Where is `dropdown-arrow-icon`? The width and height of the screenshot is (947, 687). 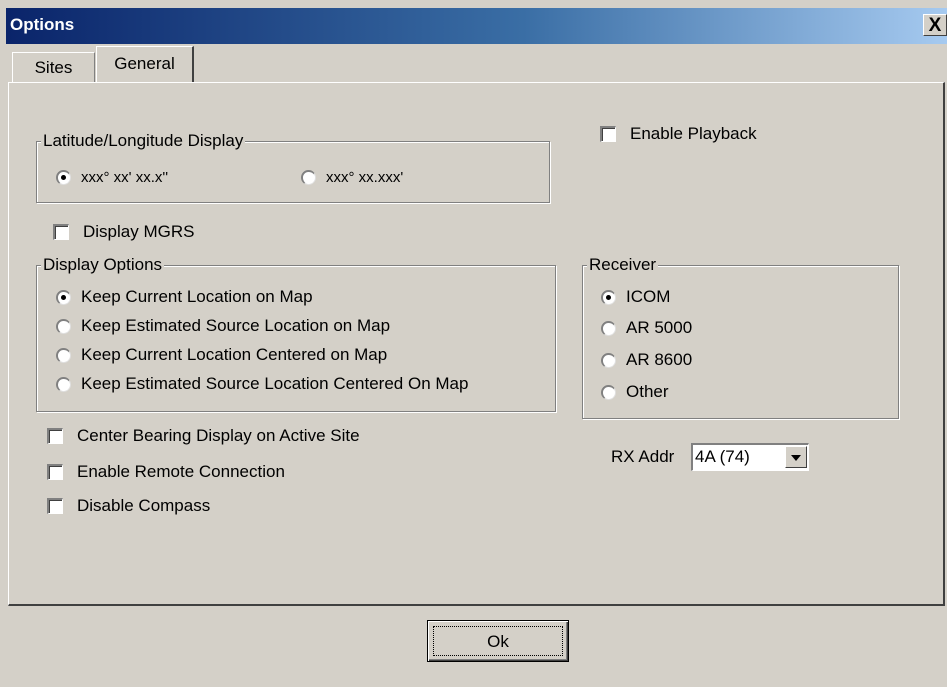
dropdown-arrow-icon is located at coordinates (796, 457).